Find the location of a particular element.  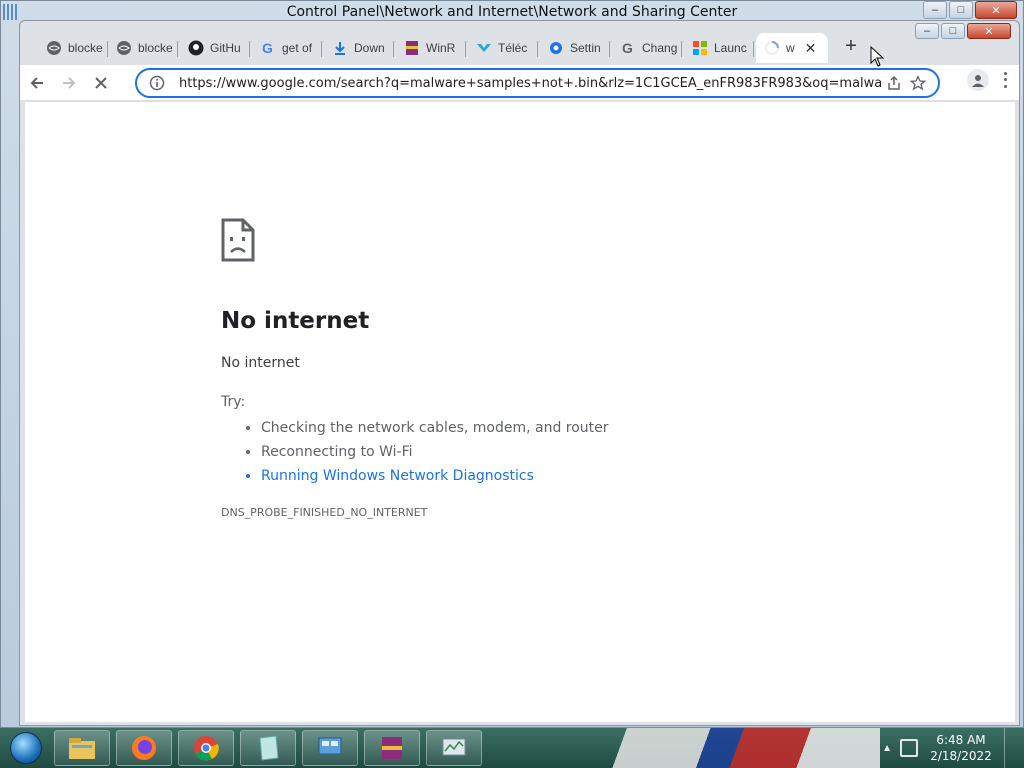

tab-blocked-2: blocke is located at coordinates (143, 48).